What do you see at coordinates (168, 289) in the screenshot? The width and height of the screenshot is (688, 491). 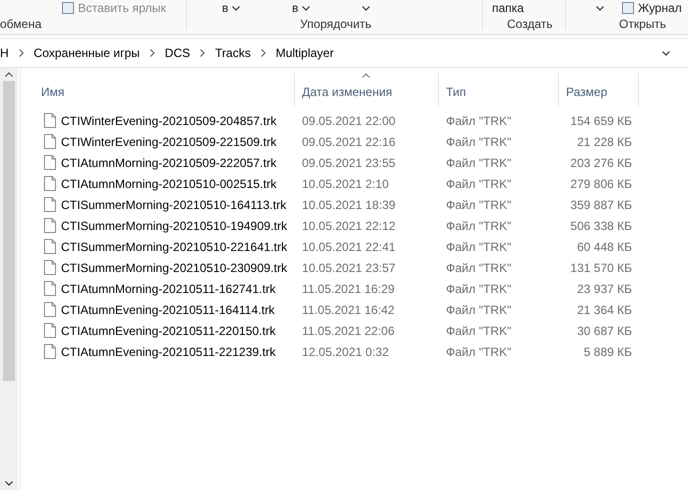 I see `file-name: CTIAtumnMorning-20210511-162741.trk` at bounding box center [168, 289].